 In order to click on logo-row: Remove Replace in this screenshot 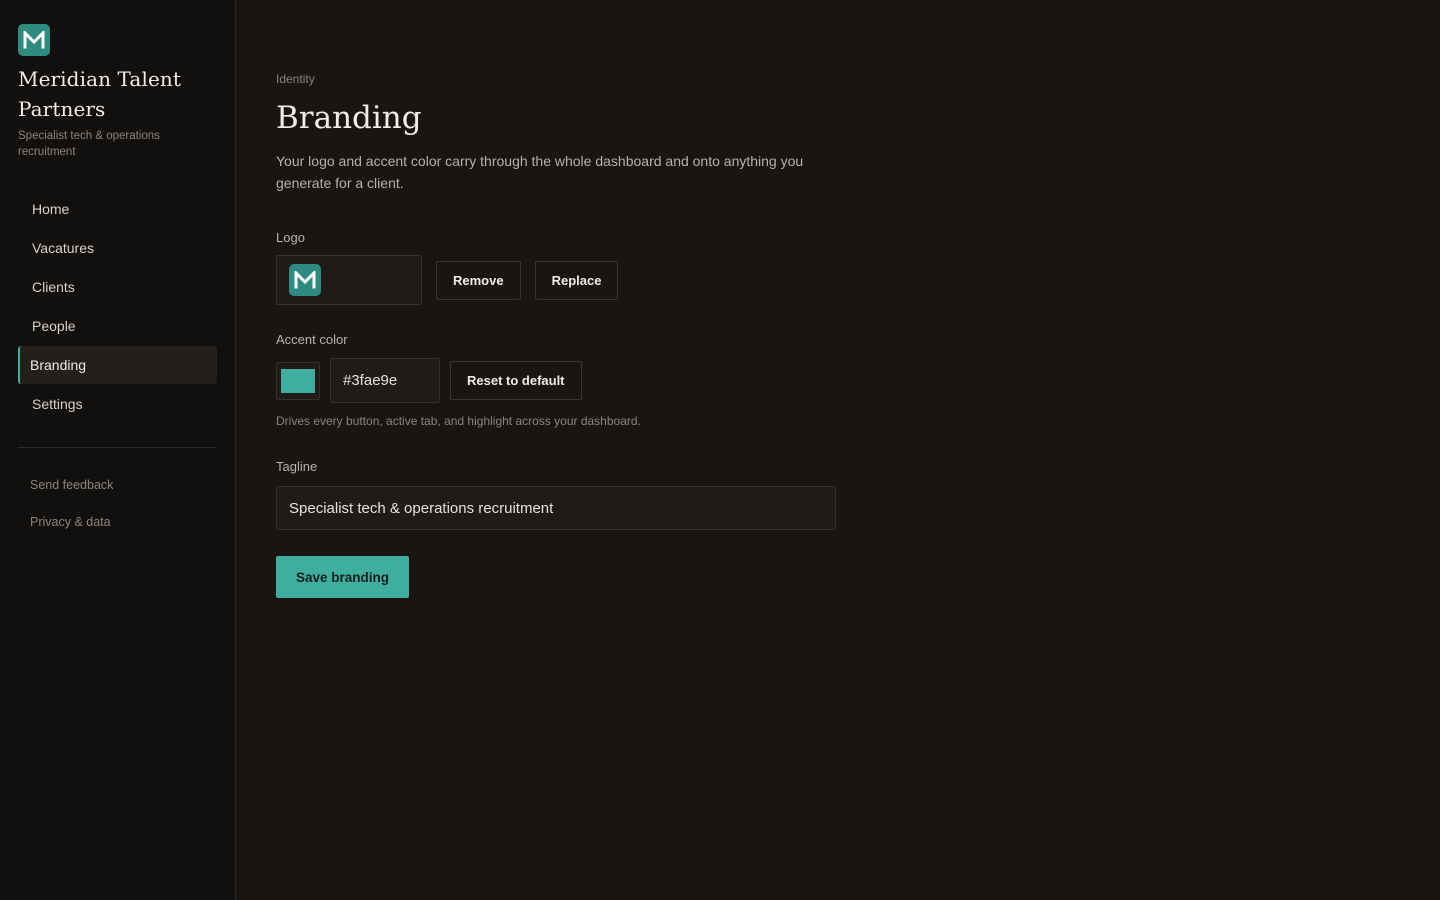, I will do `click(838, 280)`.